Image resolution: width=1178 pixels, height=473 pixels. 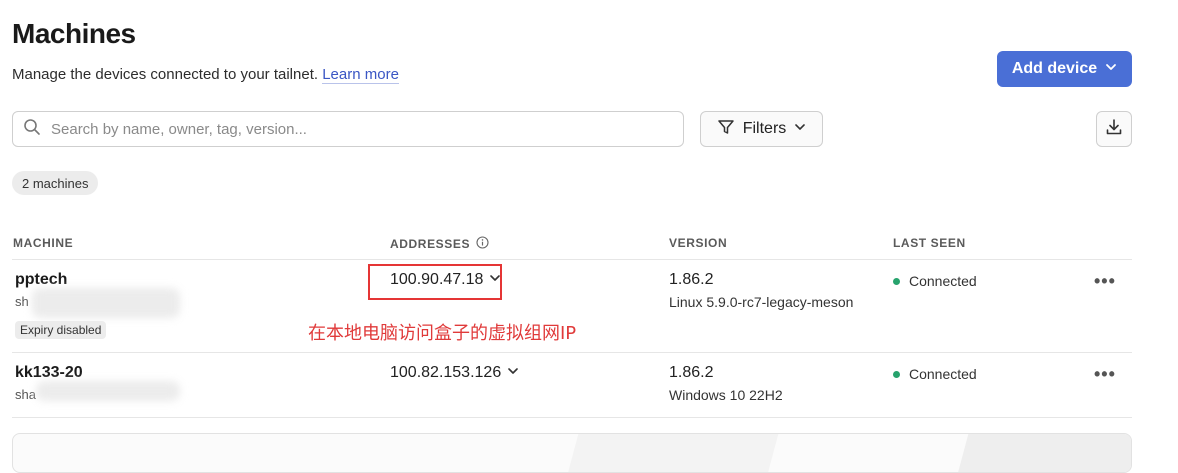 I want to click on machine-owner: sh, so click(x=22, y=301).